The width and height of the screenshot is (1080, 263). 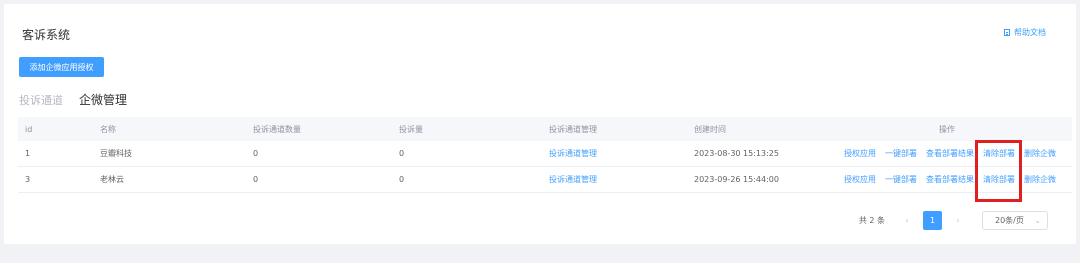 What do you see at coordinates (61, 67) in the screenshot?
I see `add-wecom-auth-button: 添加企微应用授权` at bounding box center [61, 67].